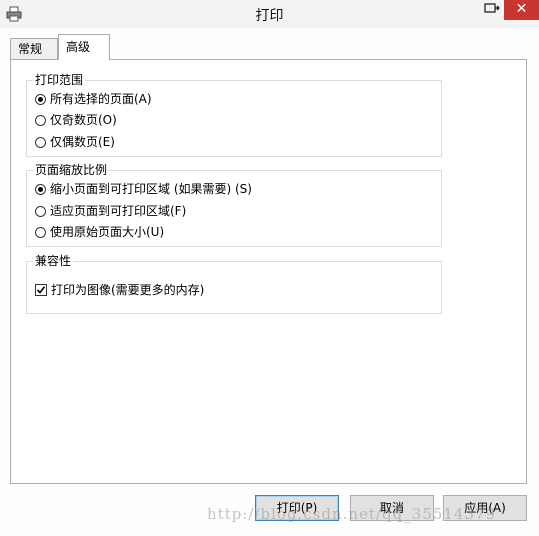 The height and width of the screenshot is (536, 539). Describe the element at coordinates (107, 232) in the screenshot. I see `radio-label: 使用原始页面大小(U)` at that location.